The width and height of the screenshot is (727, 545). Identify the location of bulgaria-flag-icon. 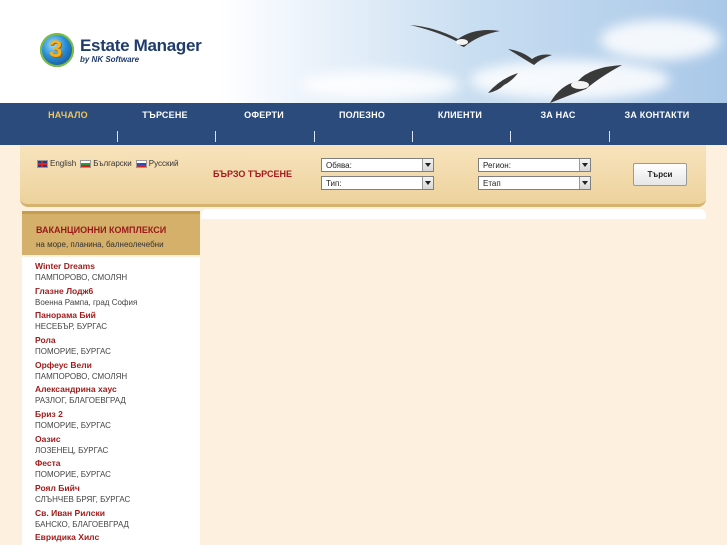
(86, 163).